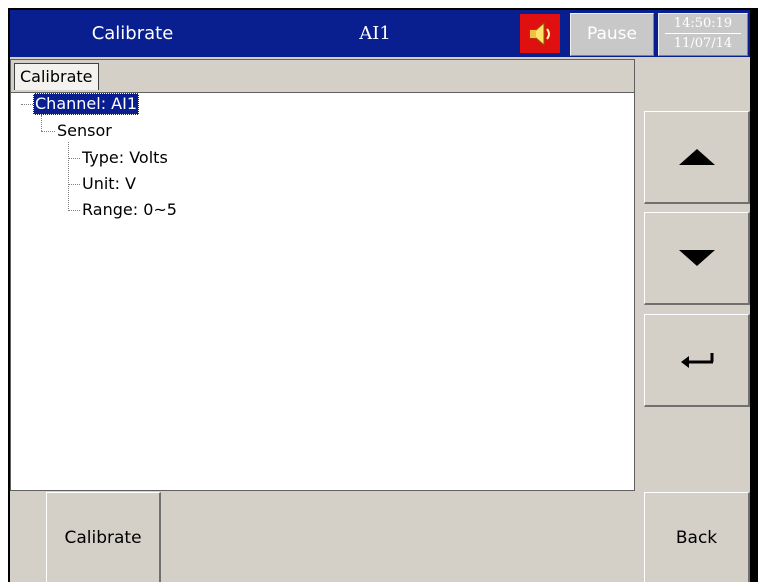 The height and width of the screenshot is (582, 766). I want to click on tree-node-sensor: Sensor, so click(84, 131).